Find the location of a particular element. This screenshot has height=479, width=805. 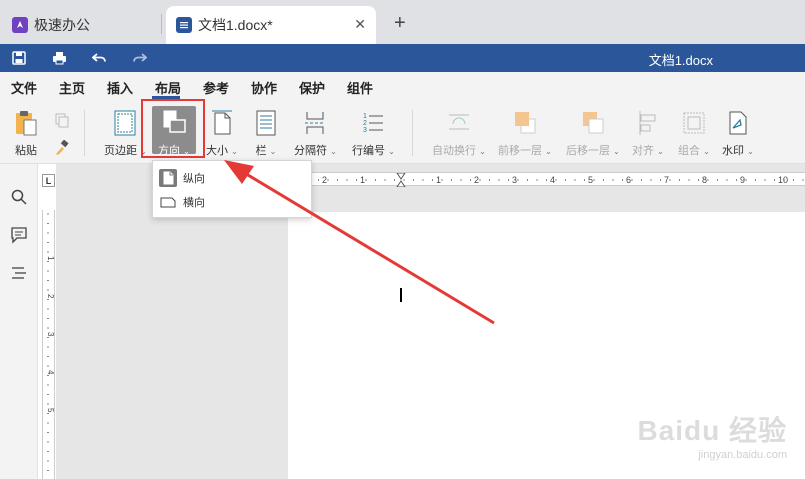

align-icon is located at coordinates (648, 123).